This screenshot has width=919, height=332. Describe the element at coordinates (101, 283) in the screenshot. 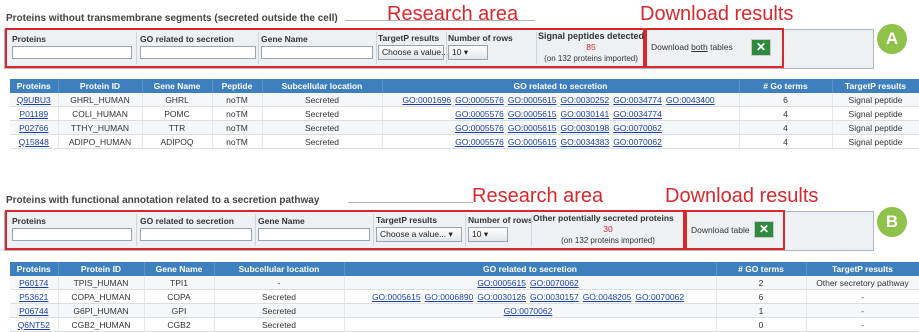

I see `protein-id-cell: TPIS_HUMAN` at that location.